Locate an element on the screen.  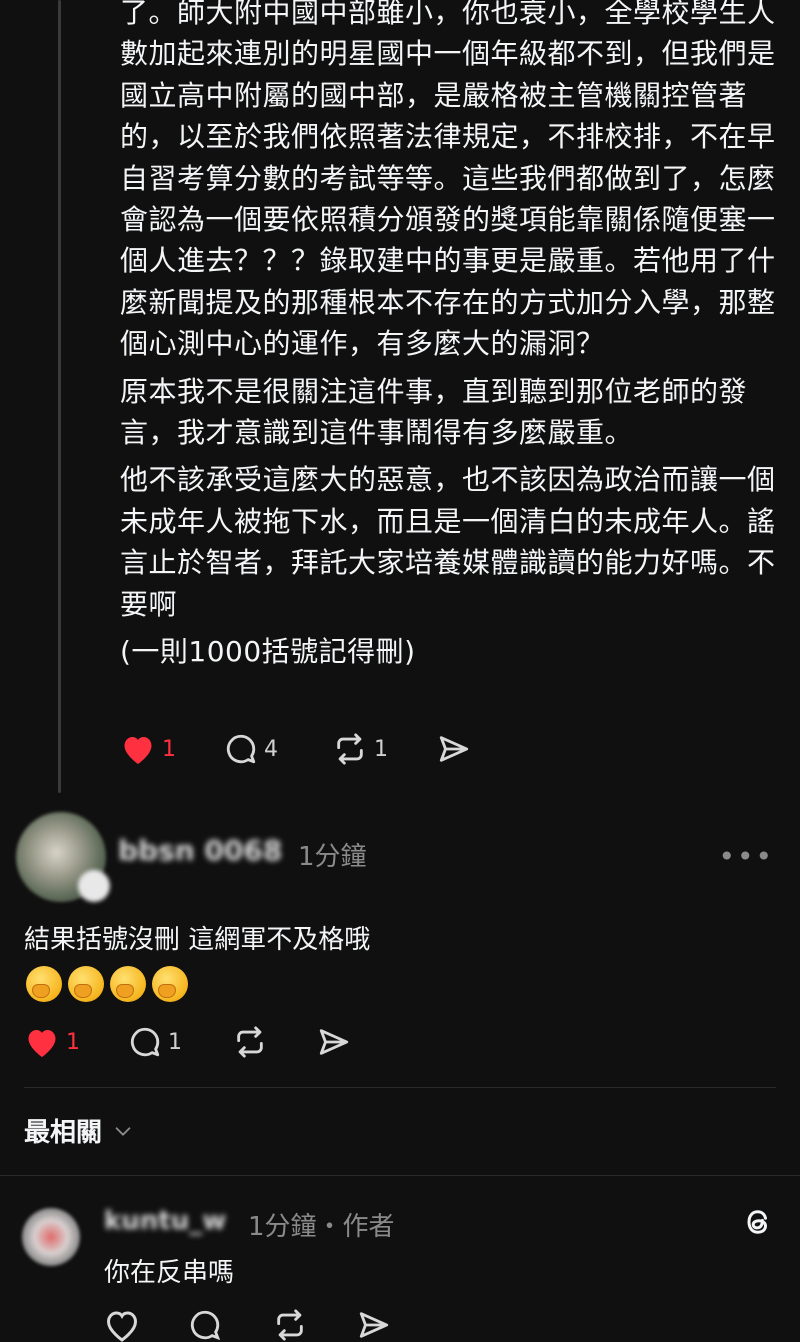
post-actions: 1 4 1 is located at coordinates (296, 749).